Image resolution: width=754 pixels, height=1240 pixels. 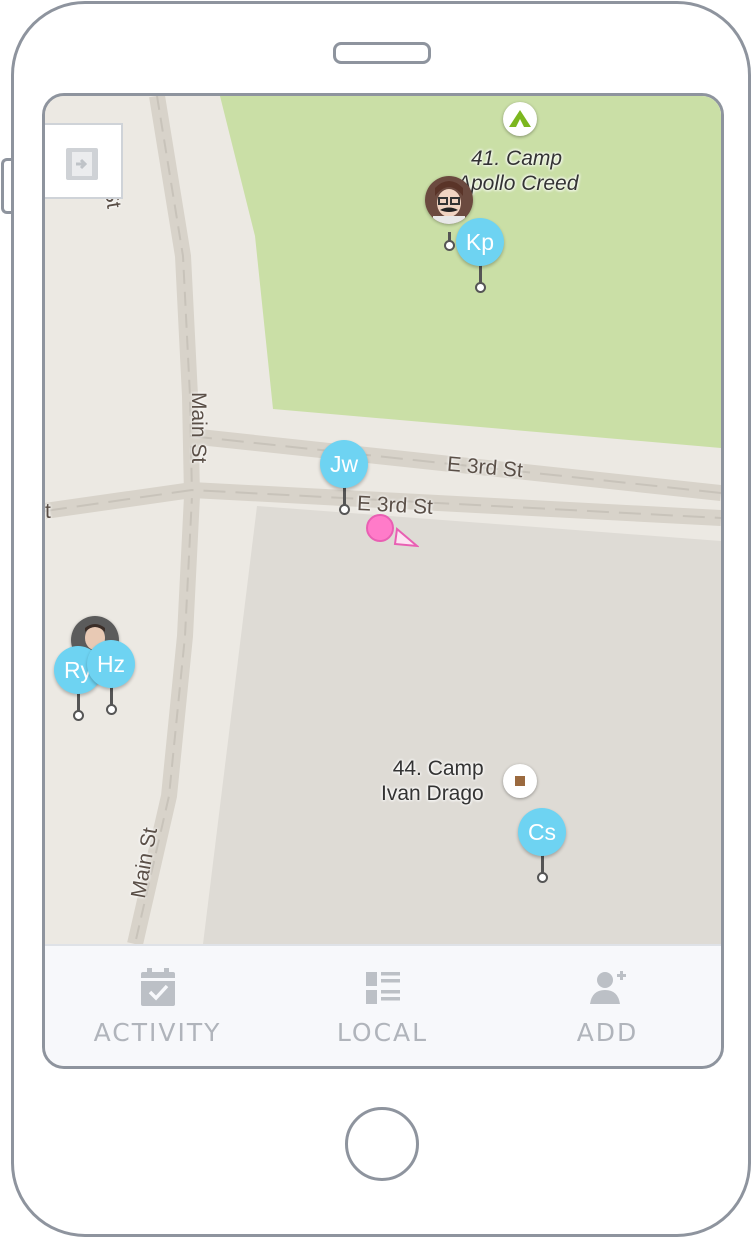 I want to click on tab-add: ADD, so click(x=607, y=1006).